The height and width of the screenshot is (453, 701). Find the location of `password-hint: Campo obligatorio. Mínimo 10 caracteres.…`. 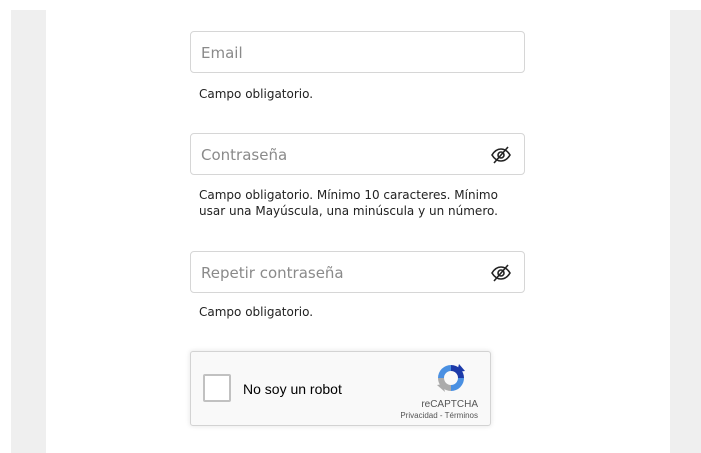

password-hint: Campo obligatorio. Mínimo 10 caracteres.… is located at coordinates (348, 203).